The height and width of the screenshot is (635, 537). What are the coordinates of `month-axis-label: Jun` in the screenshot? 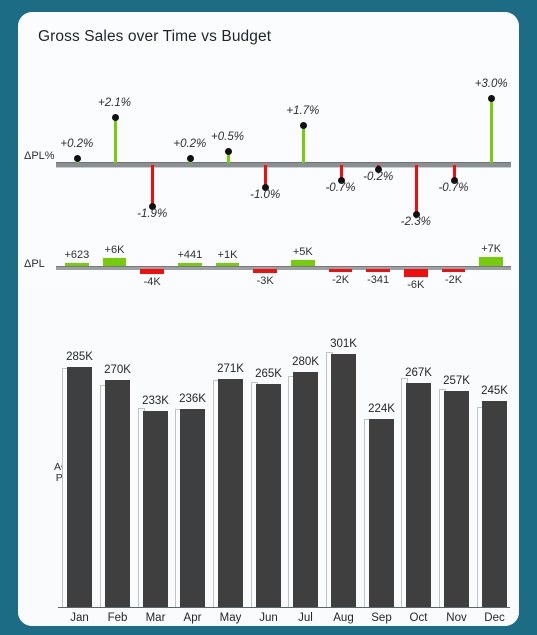 It's located at (268, 618).